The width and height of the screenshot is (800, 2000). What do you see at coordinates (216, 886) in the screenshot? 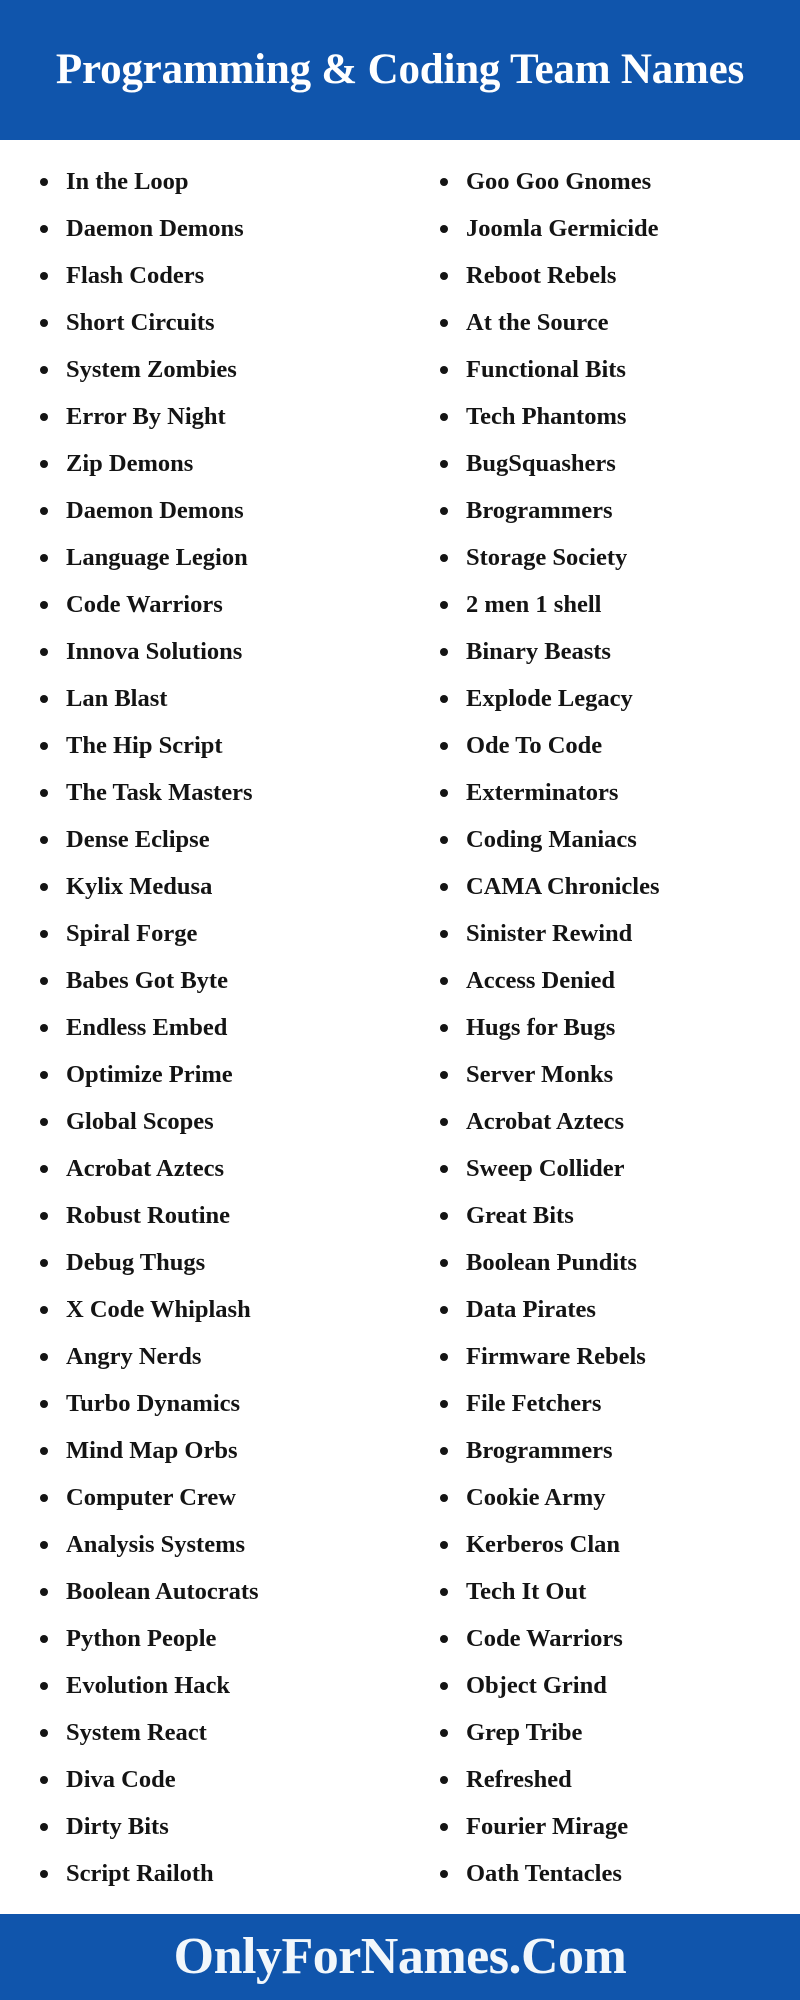
I see `list-item: Kylix Medusa` at bounding box center [216, 886].